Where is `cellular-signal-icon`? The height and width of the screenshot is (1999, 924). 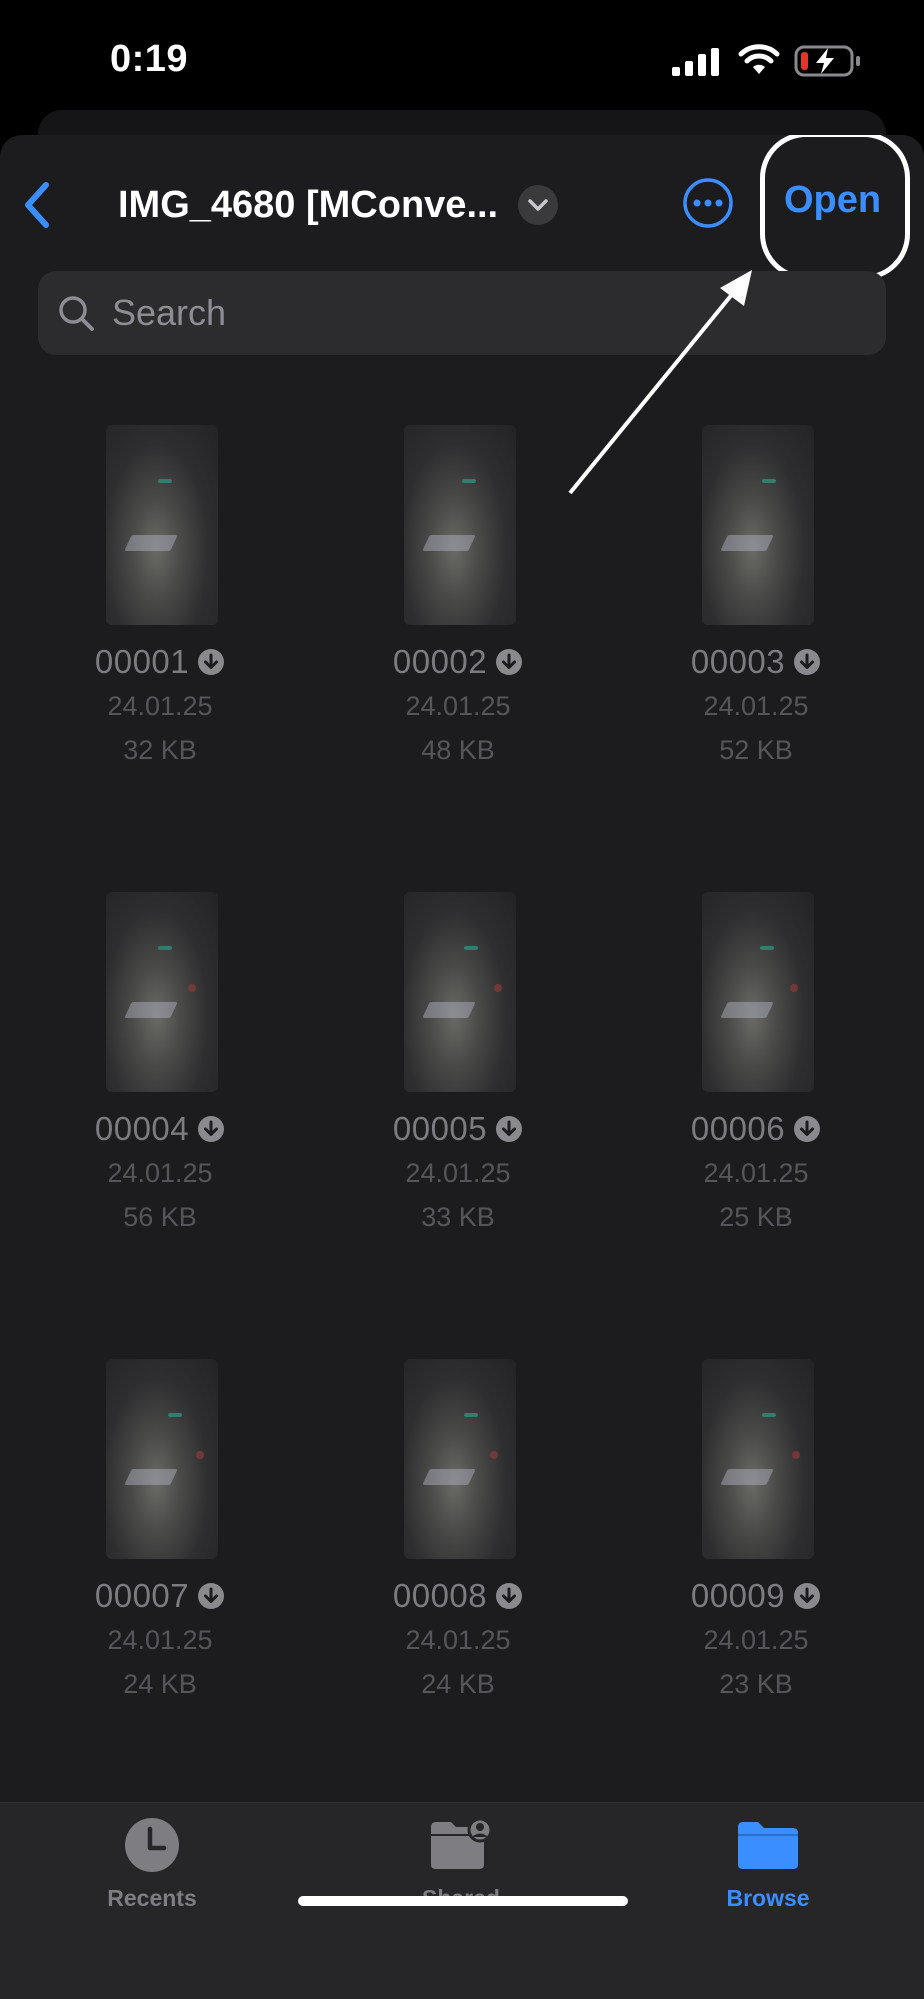
cellular-signal-icon is located at coordinates (695, 62).